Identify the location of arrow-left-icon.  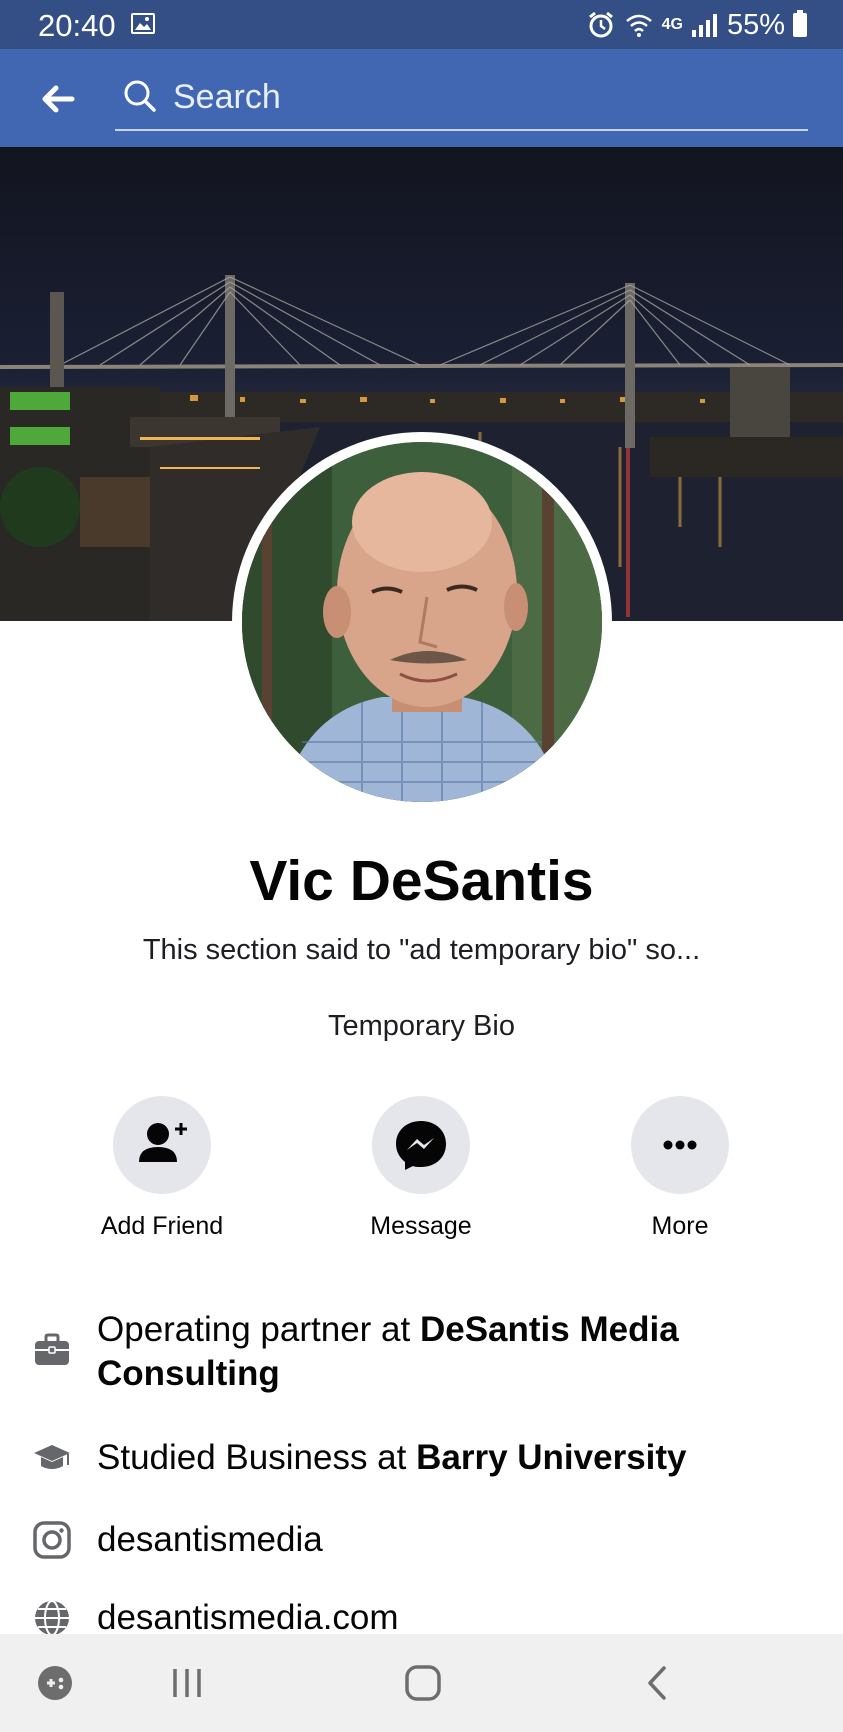
(58, 99).